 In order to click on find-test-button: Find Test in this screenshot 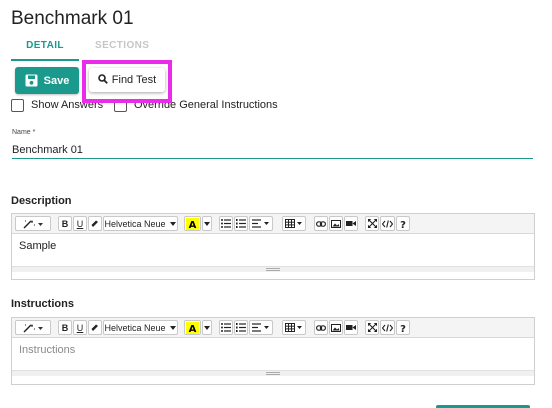, I will do `click(127, 80)`.